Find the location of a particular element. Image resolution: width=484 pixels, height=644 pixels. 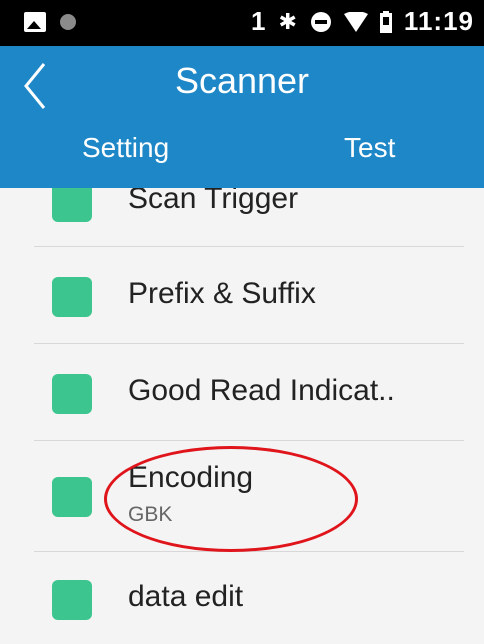

list-item-data-edit: data edit is located at coordinates (242, 598).